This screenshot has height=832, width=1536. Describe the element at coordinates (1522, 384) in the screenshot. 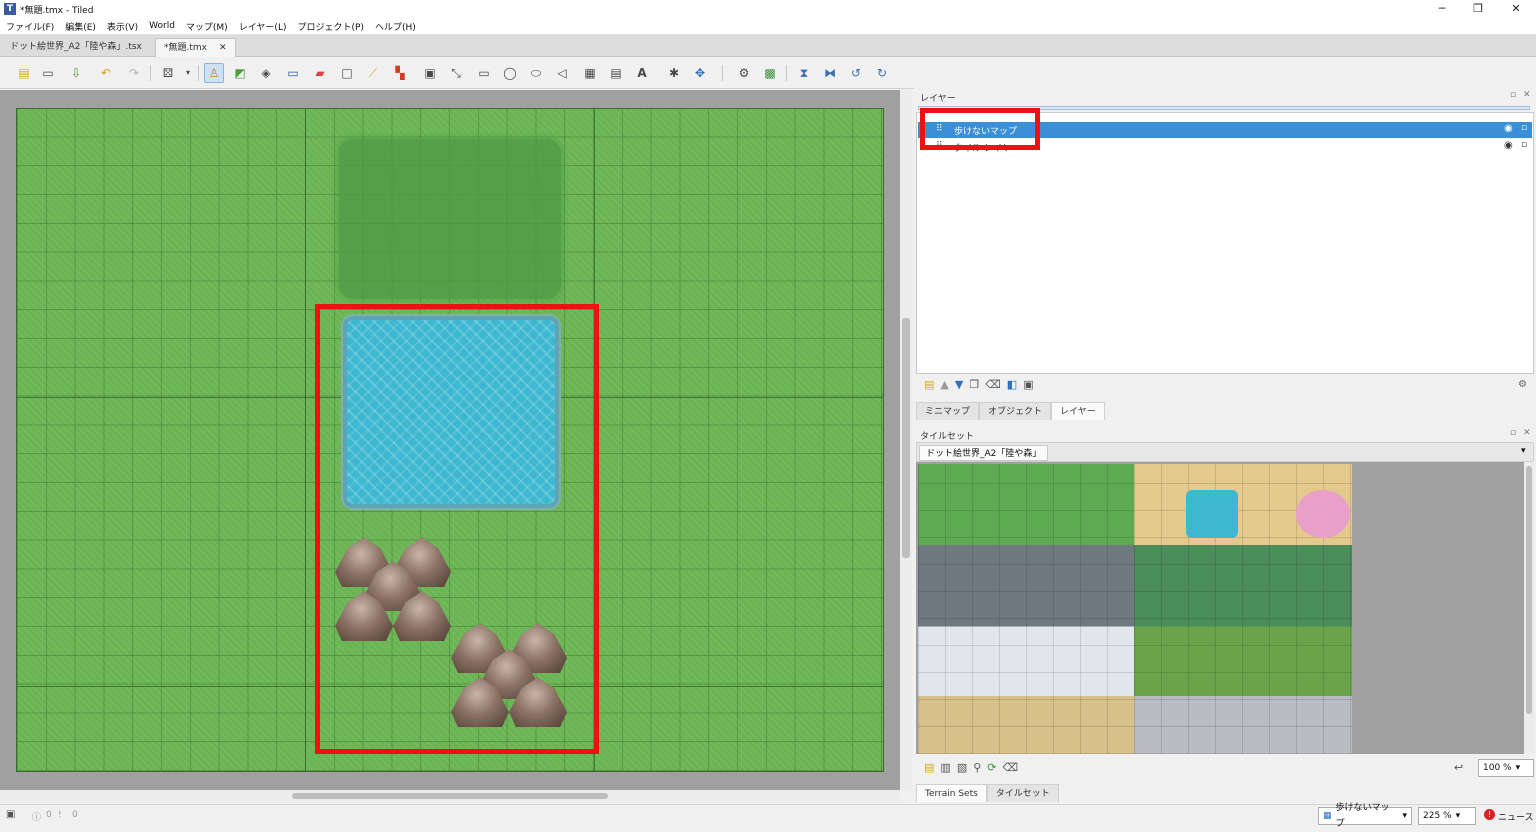

I see `settings-icon: ⚙` at that location.